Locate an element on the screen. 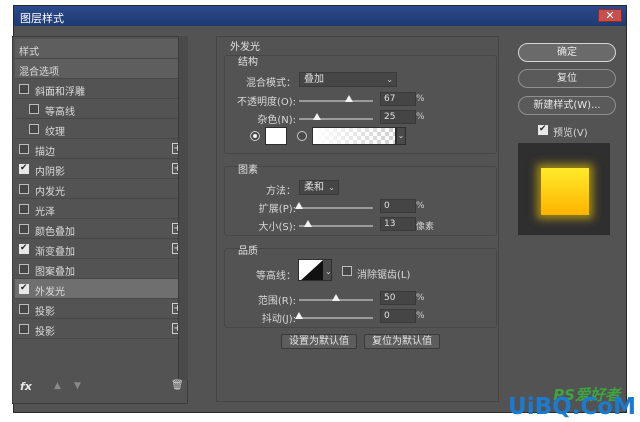  move-down-icon: ▼ is located at coordinates (77, 386).